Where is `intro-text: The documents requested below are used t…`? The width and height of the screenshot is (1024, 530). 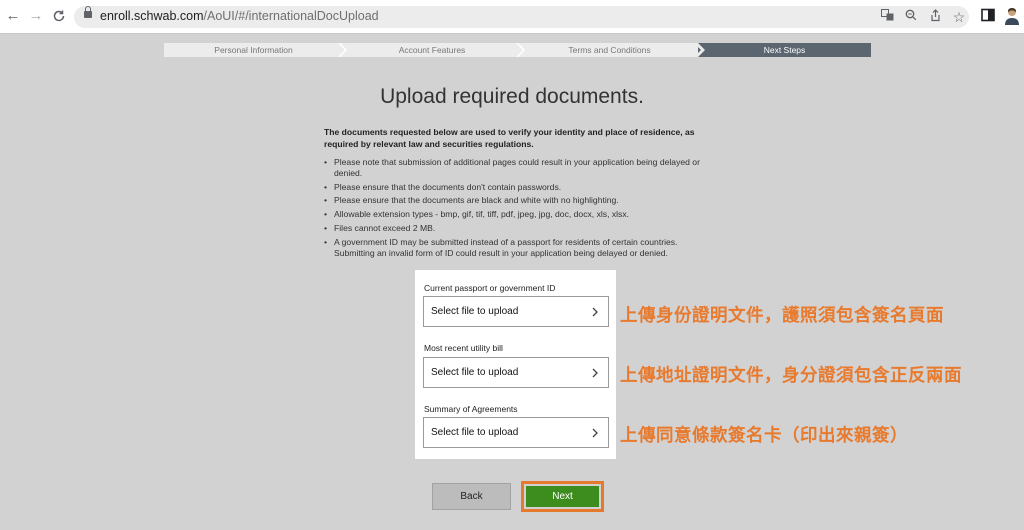
intro-text: The documents requested below are used t… is located at coordinates (509, 138).